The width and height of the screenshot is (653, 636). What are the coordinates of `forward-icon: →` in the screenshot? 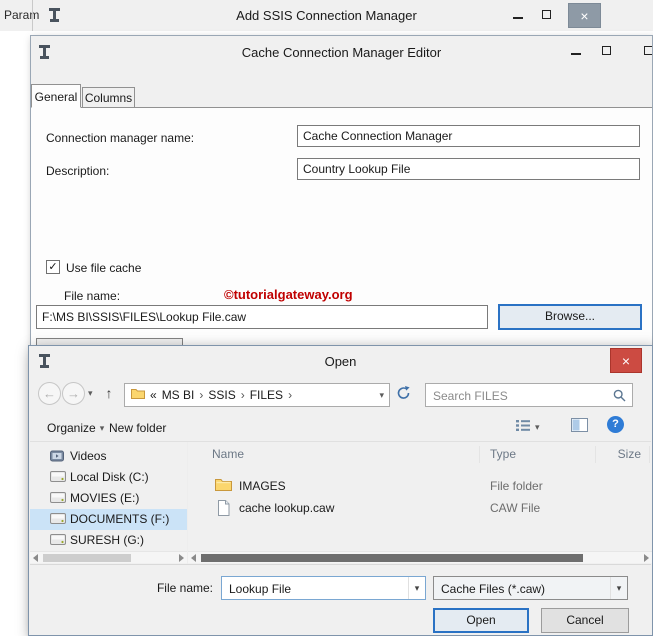 It's located at (73, 393).